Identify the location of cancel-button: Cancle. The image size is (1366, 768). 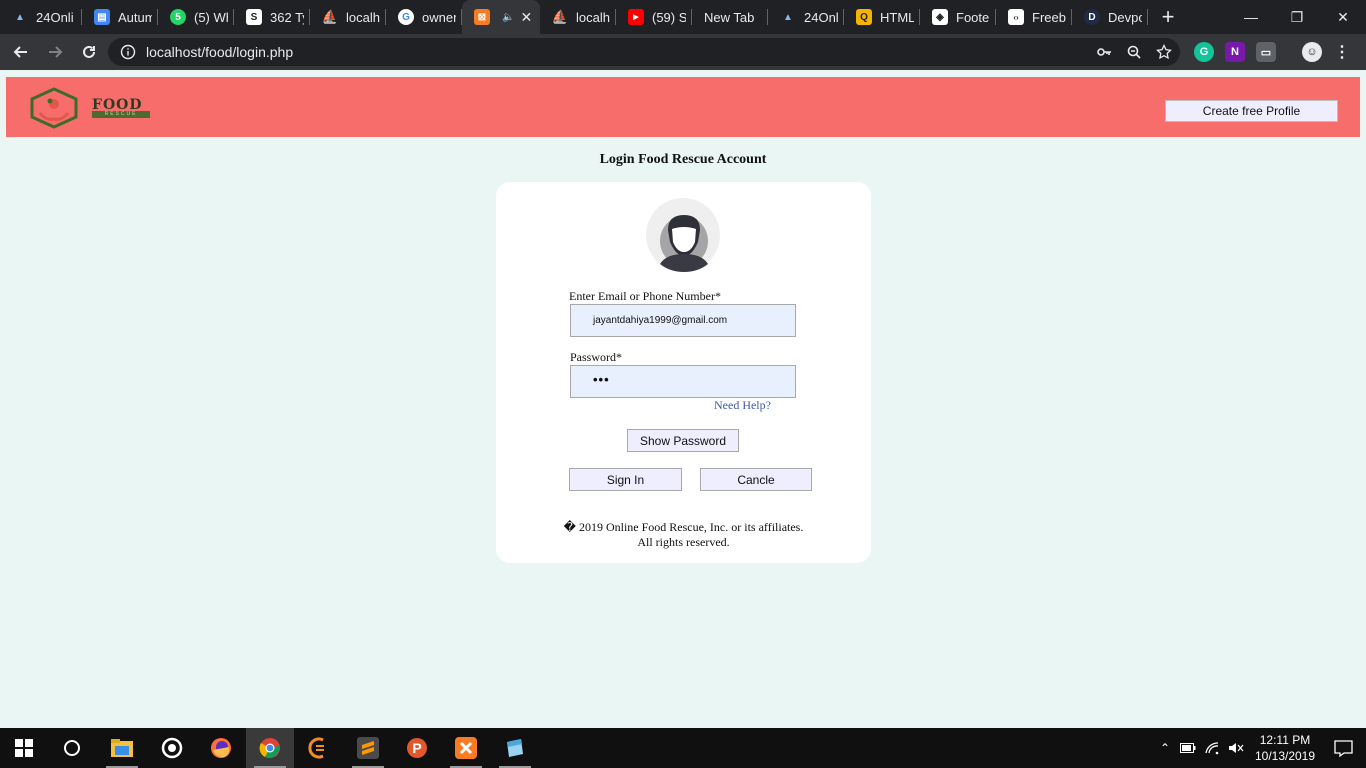
(756, 479).